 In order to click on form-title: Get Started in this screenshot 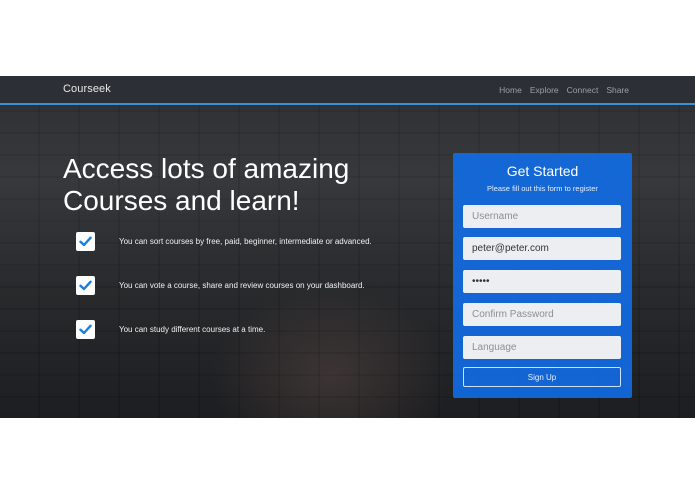, I will do `click(542, 171)`.